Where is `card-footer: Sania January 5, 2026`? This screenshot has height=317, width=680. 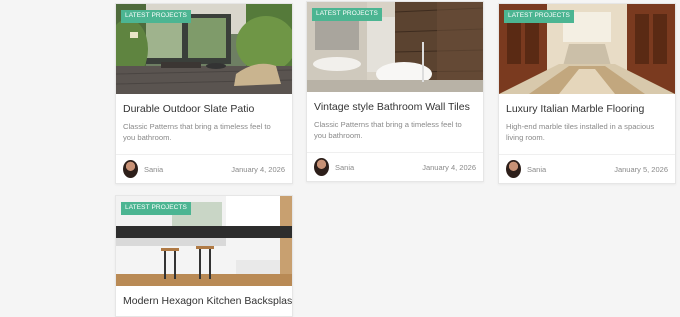
card-footer: Sania January 5, 2026 is located at coordinates (587, 168).